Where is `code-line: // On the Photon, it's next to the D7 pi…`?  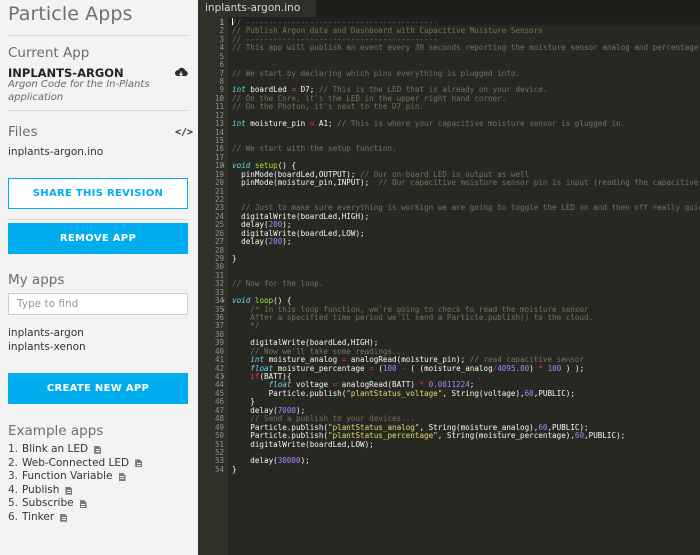
code-line: // On the Photon, it's next to the D7 pi… is located at coordinates (328, 107).